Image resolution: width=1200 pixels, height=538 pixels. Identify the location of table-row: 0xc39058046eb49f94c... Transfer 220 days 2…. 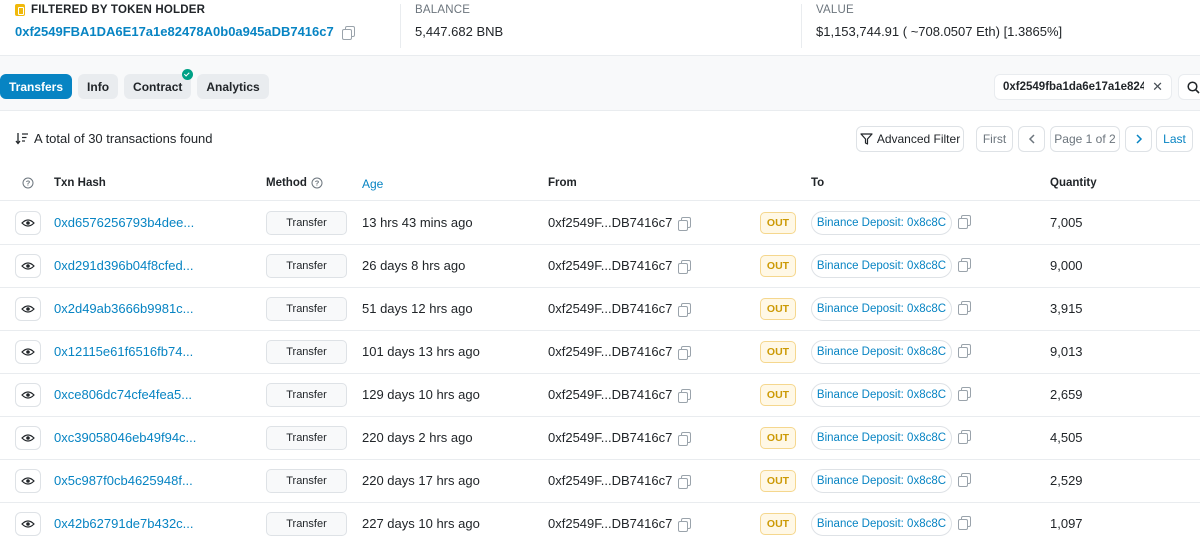
(600, 438).